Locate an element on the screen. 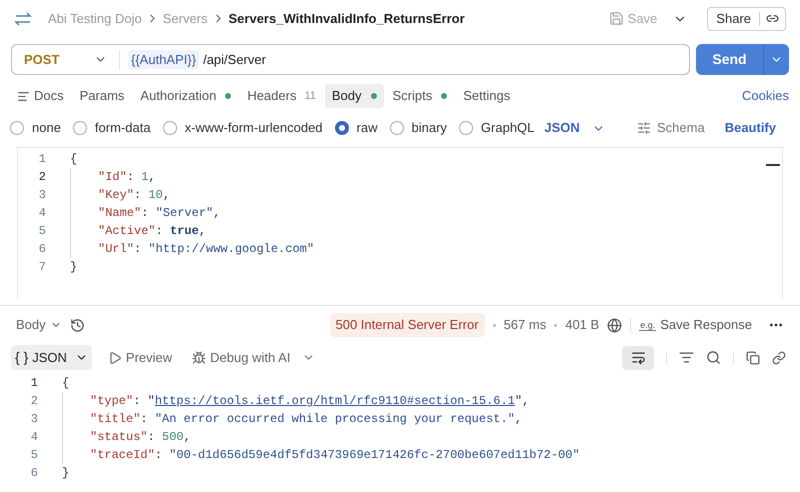 The height and width of the screenshot is (492, 800). method-dropdown: POST is located at coordinates (66, 60).